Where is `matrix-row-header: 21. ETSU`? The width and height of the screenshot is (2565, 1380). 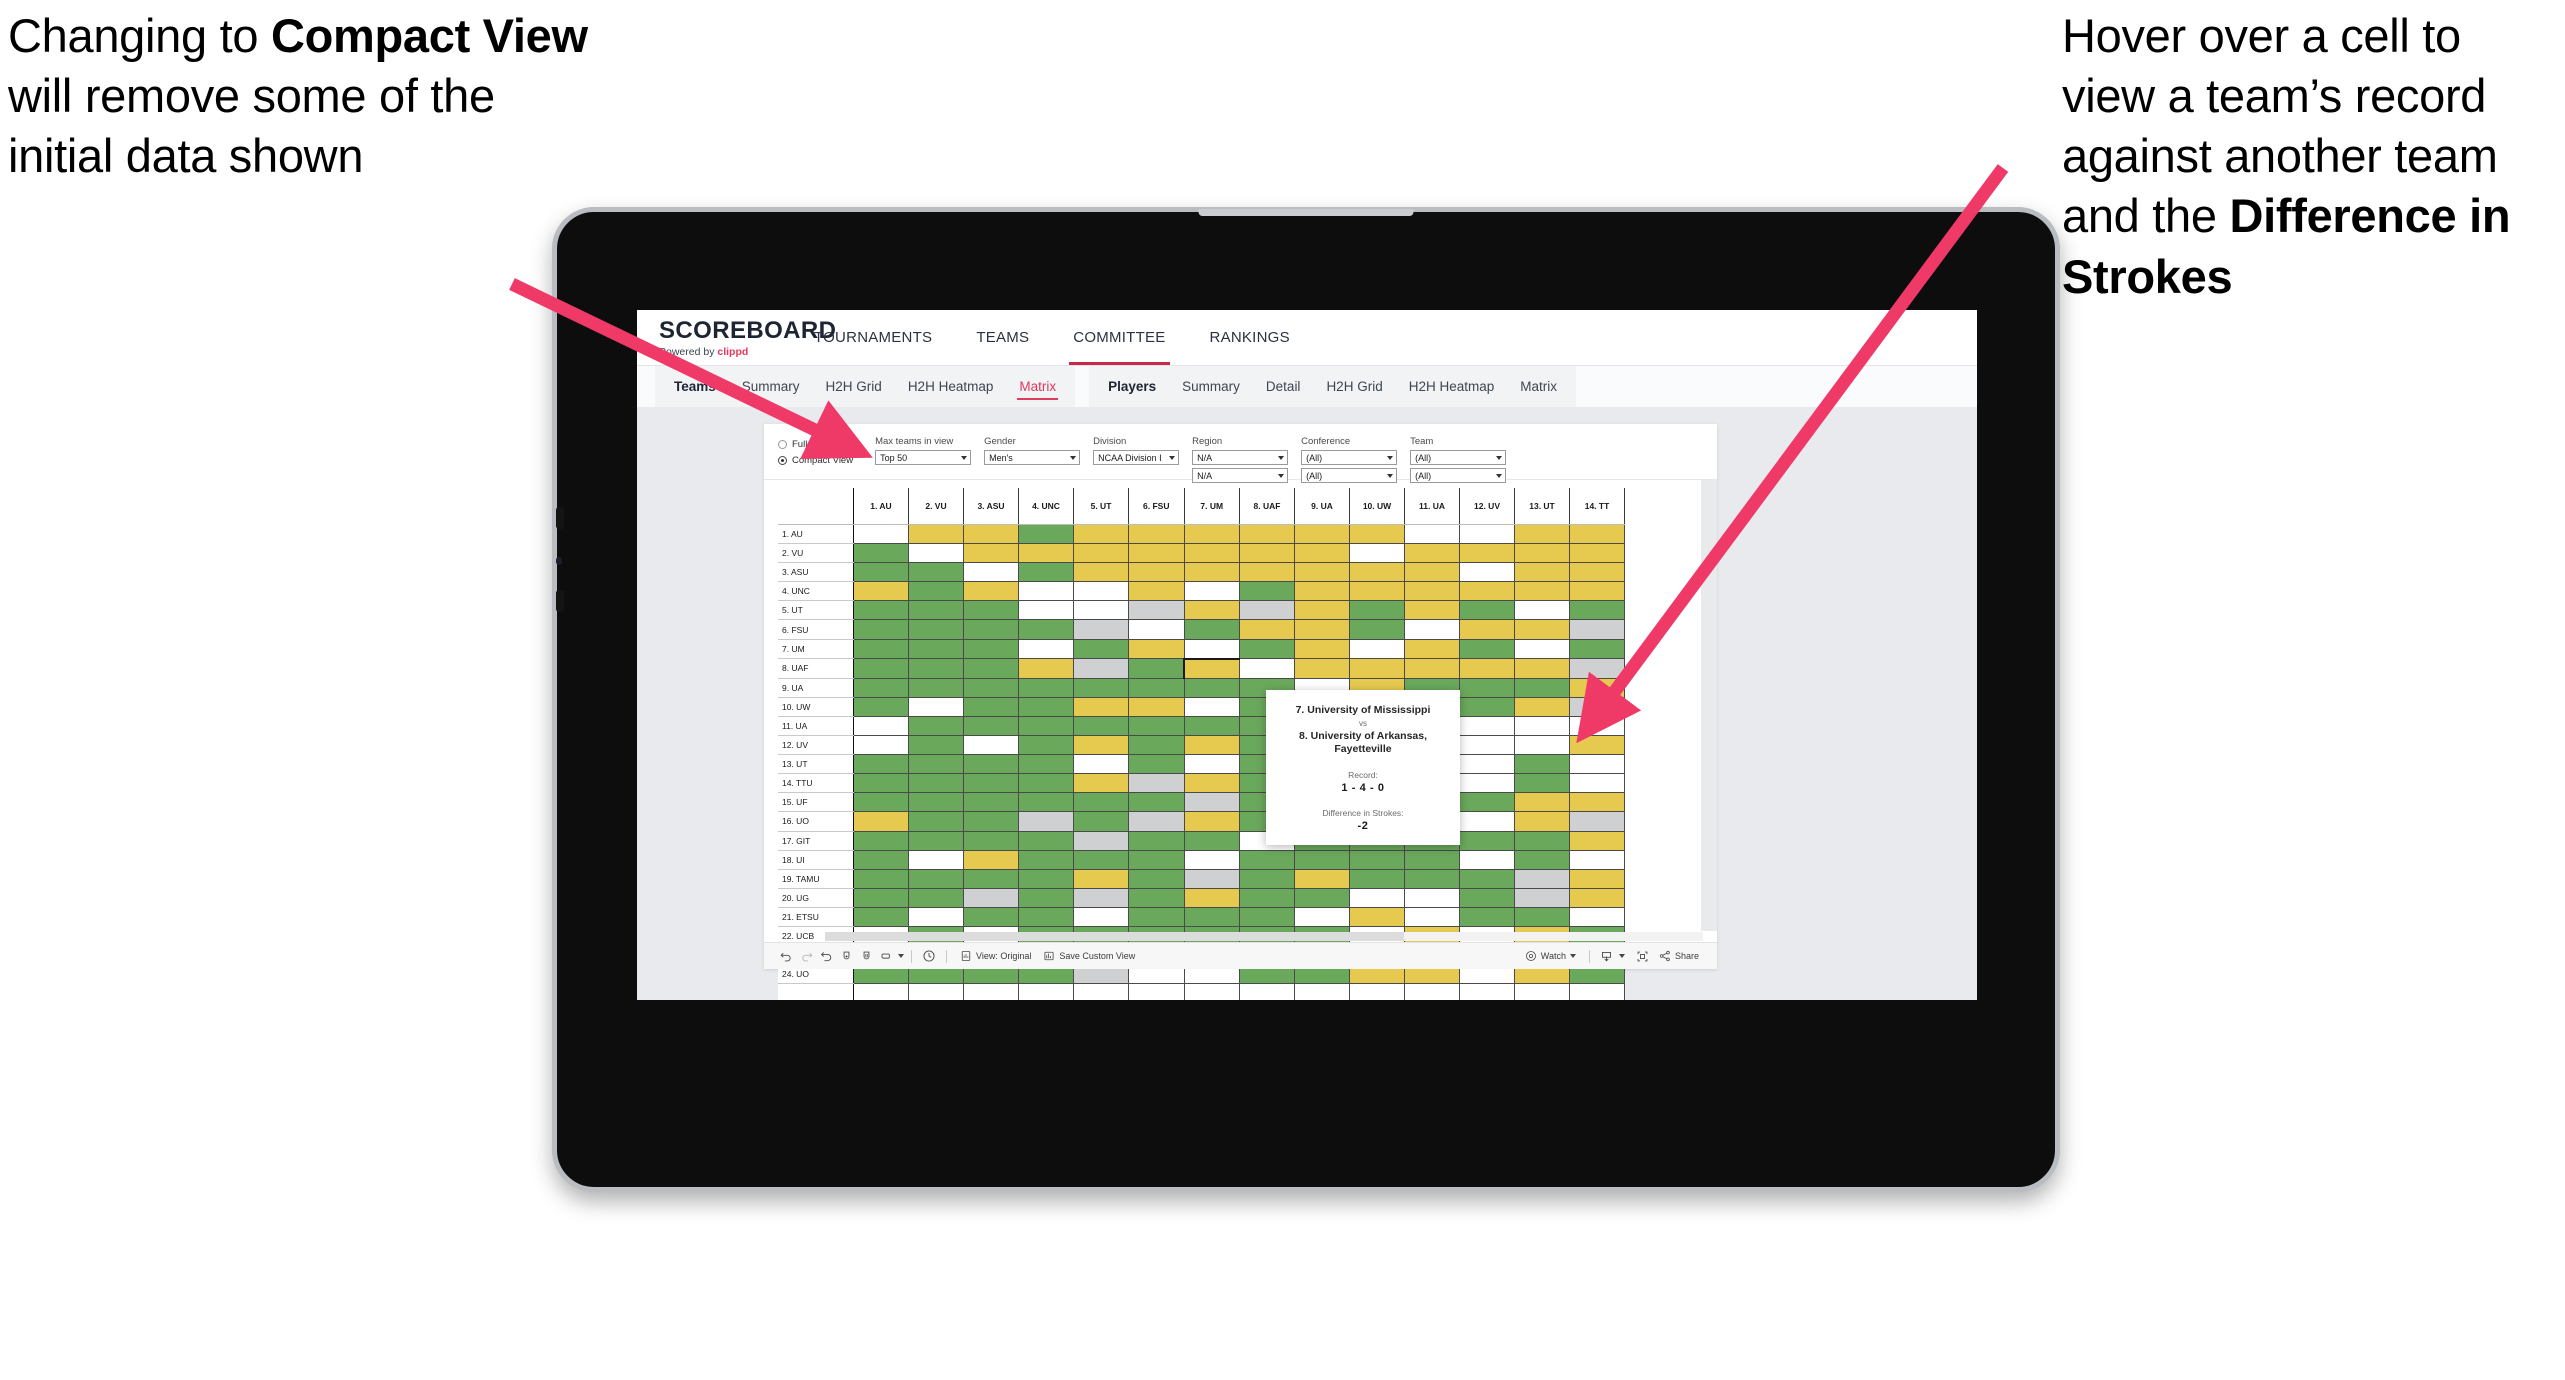
matrix-row-header: 21. ETSU is located at coordinates (816, 917).